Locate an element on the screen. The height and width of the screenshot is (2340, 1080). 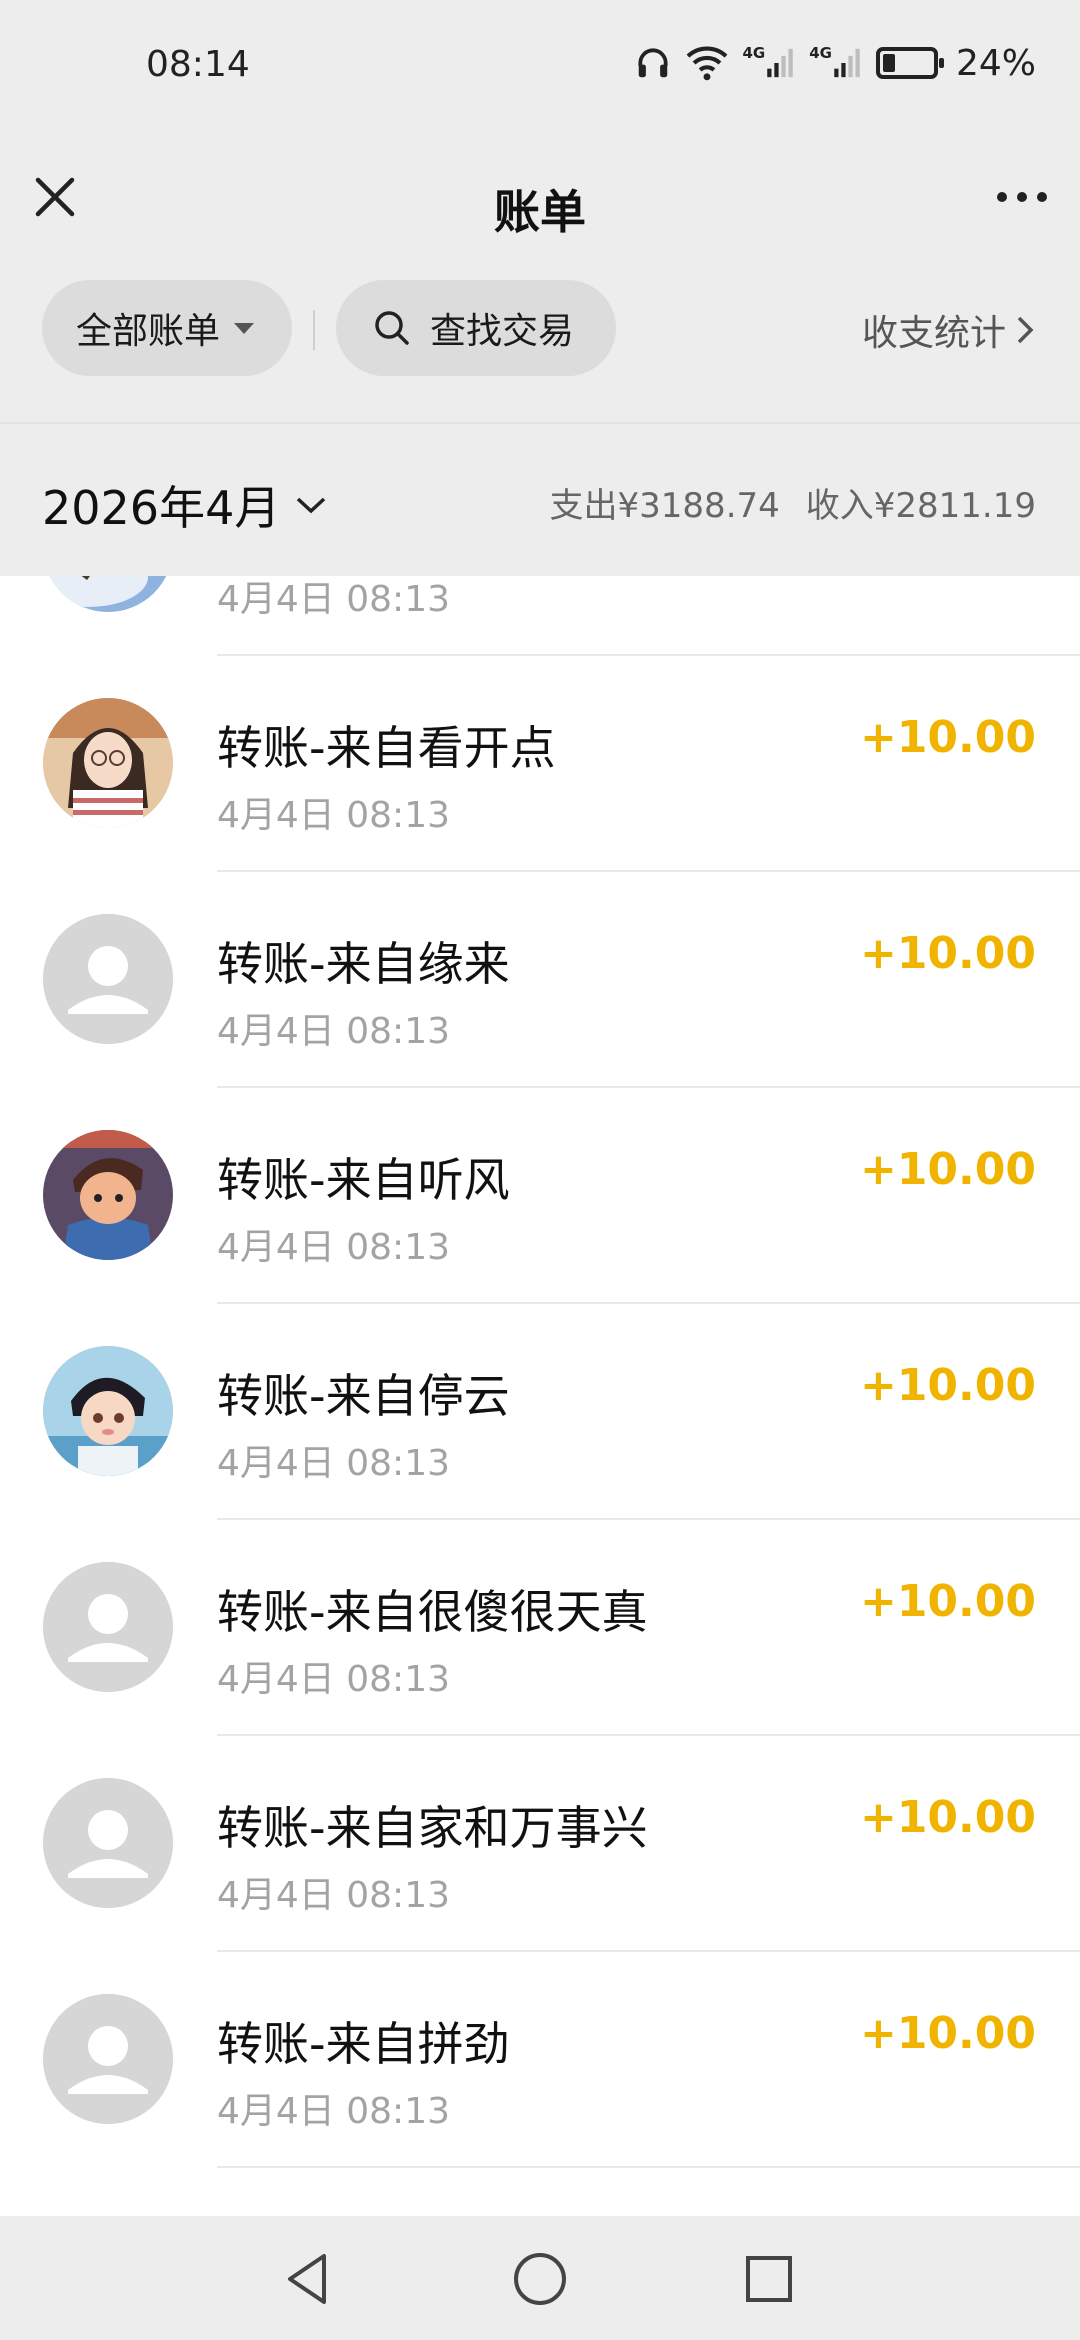
battery-icon is located at coordinates (909, 63).